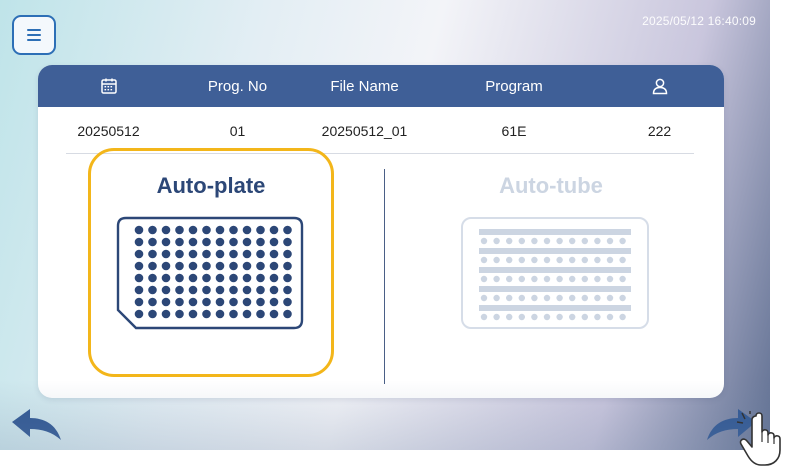 This screenshot has width=791, height=469. Describe the element at coordinates (555, 273) in the screenshot. I see `tube-rack-icon` at that location.